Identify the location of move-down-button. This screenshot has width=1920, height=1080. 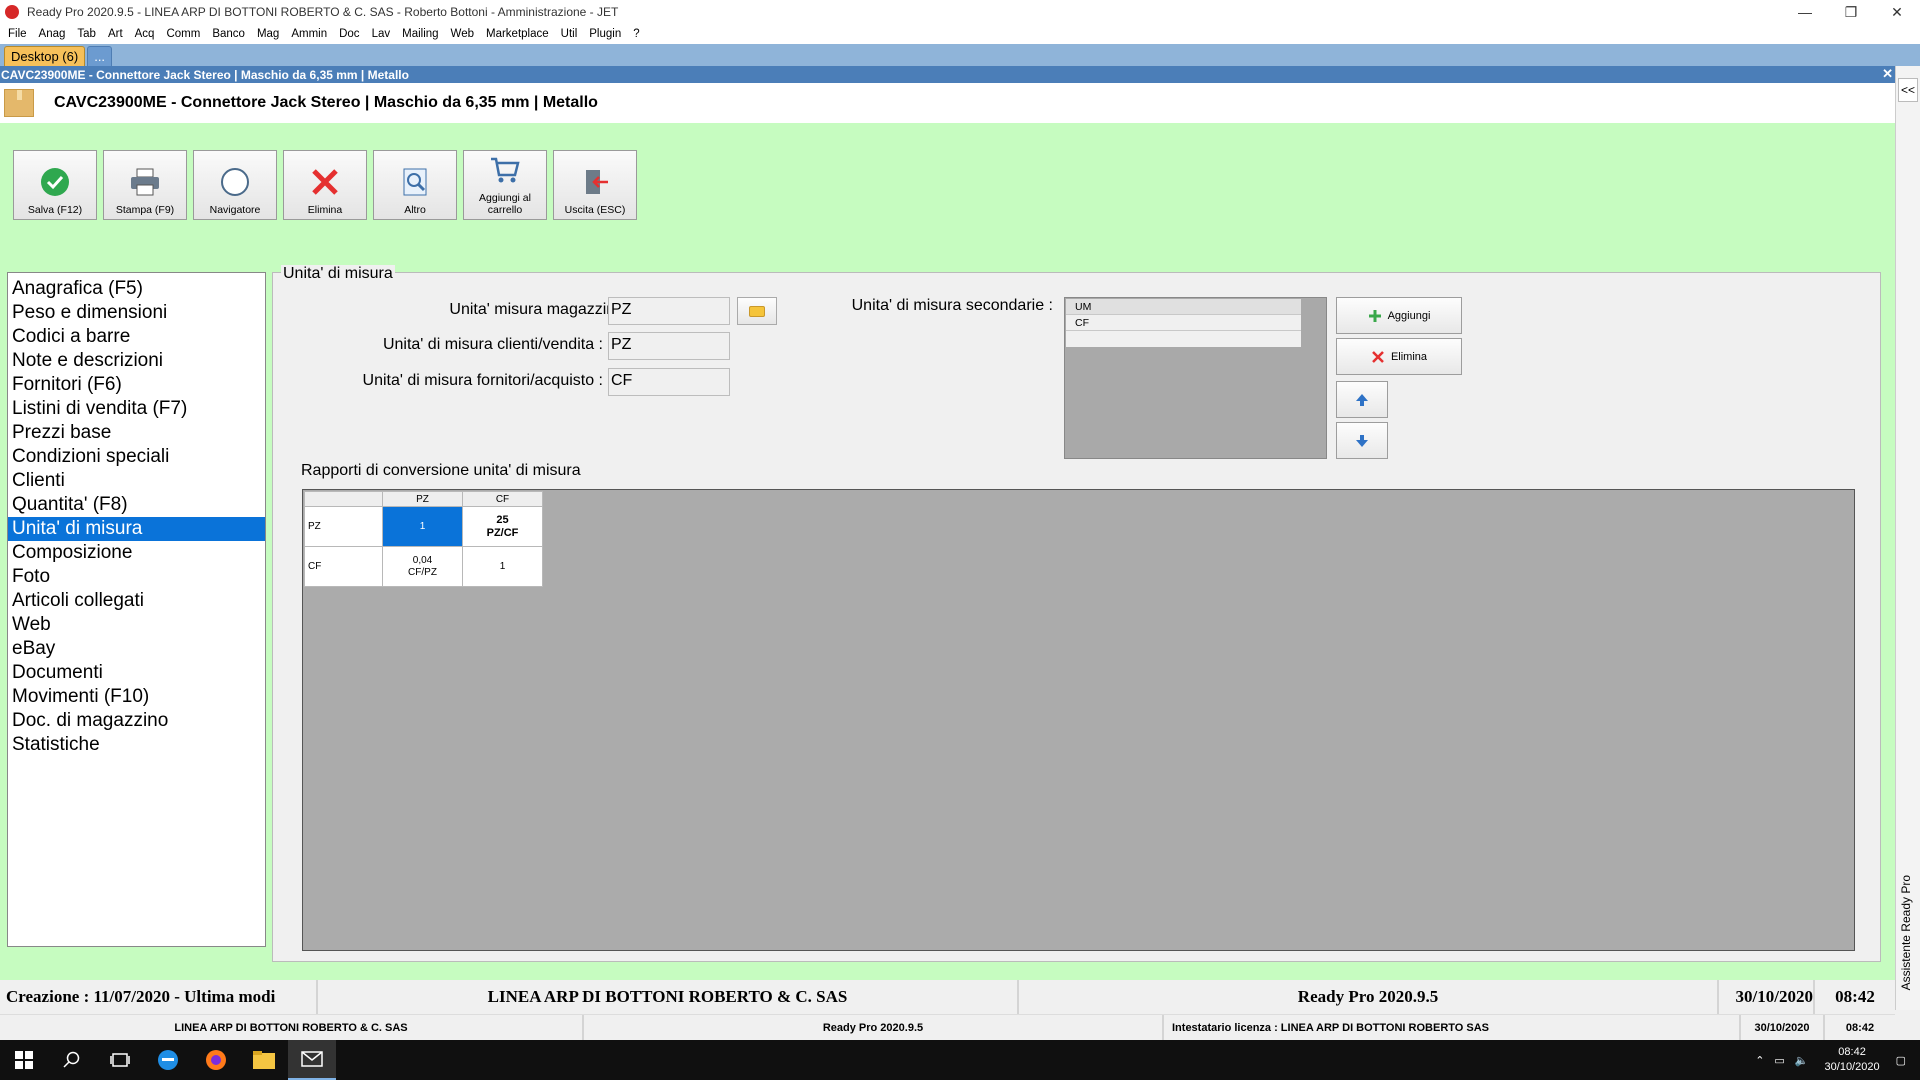
(1362, 440).